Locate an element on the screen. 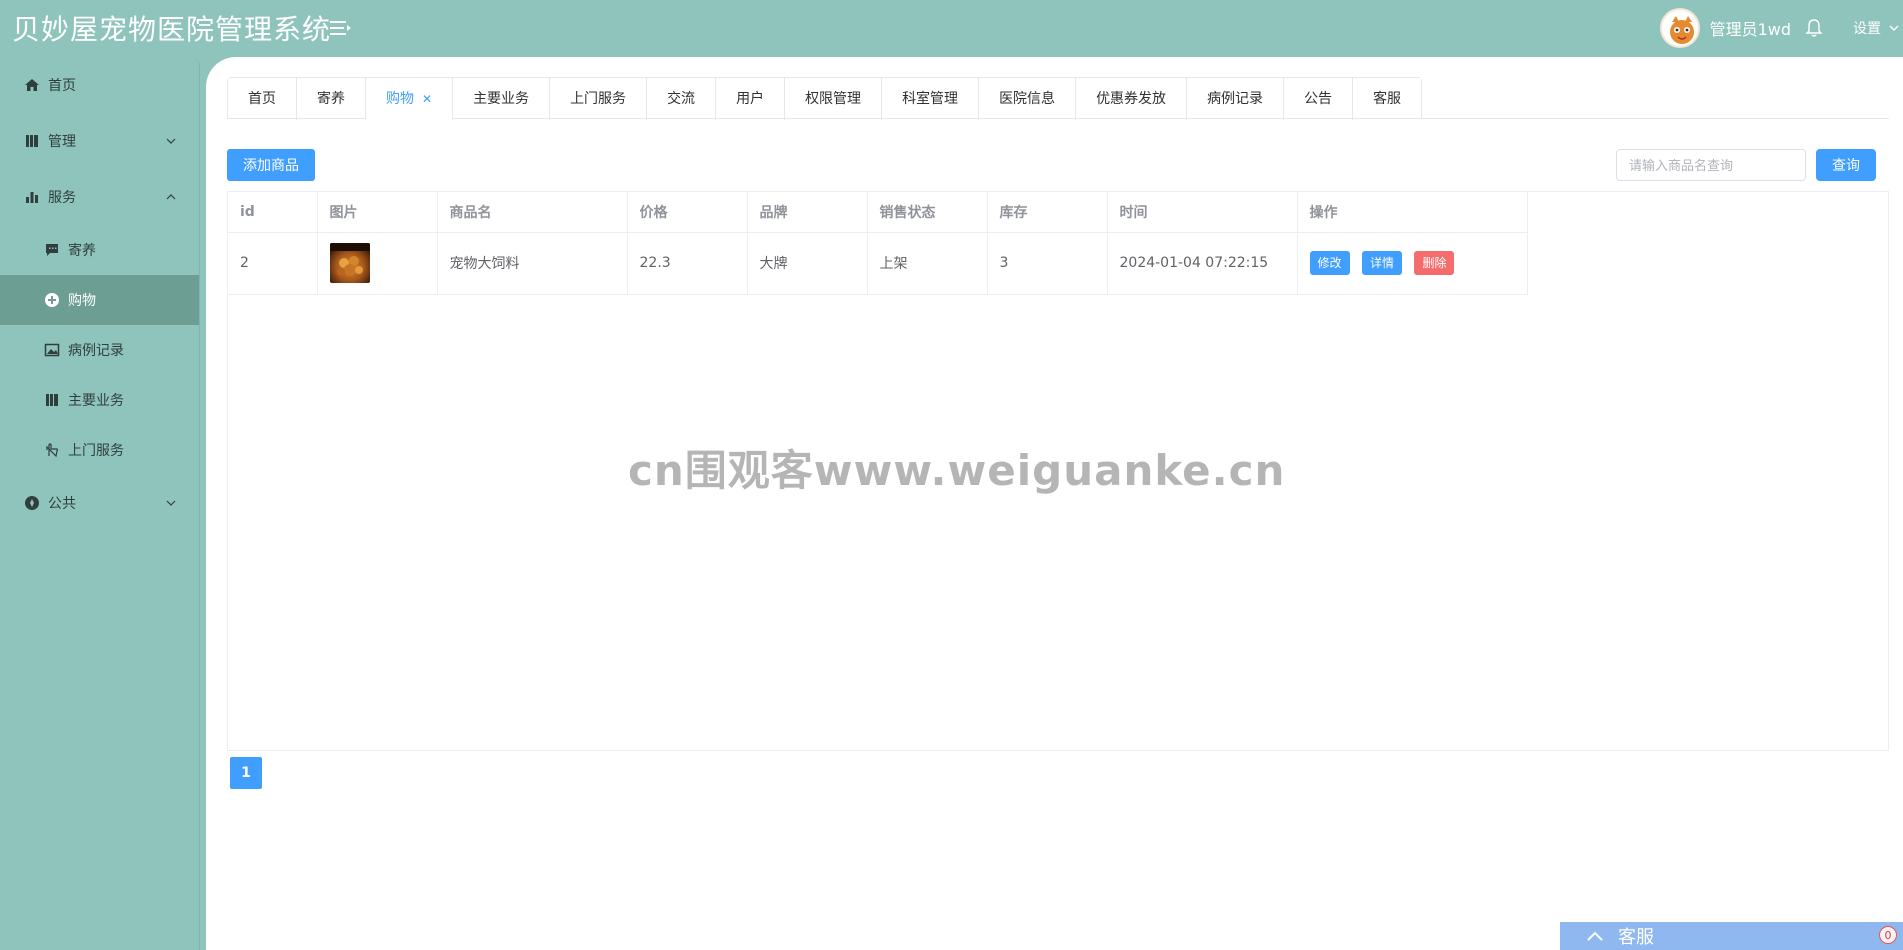 The height and width of the screenshot is (950, 1903). customer-service-chat: 客服 0 is located at coordinates (1731, 936).